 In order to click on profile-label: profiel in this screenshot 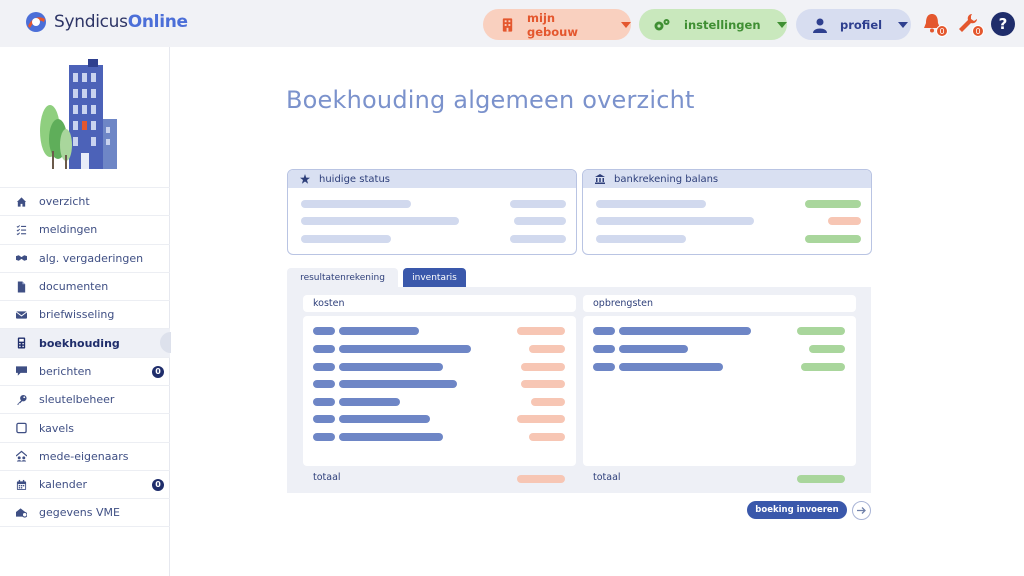, I will do `click(861, 24)`.